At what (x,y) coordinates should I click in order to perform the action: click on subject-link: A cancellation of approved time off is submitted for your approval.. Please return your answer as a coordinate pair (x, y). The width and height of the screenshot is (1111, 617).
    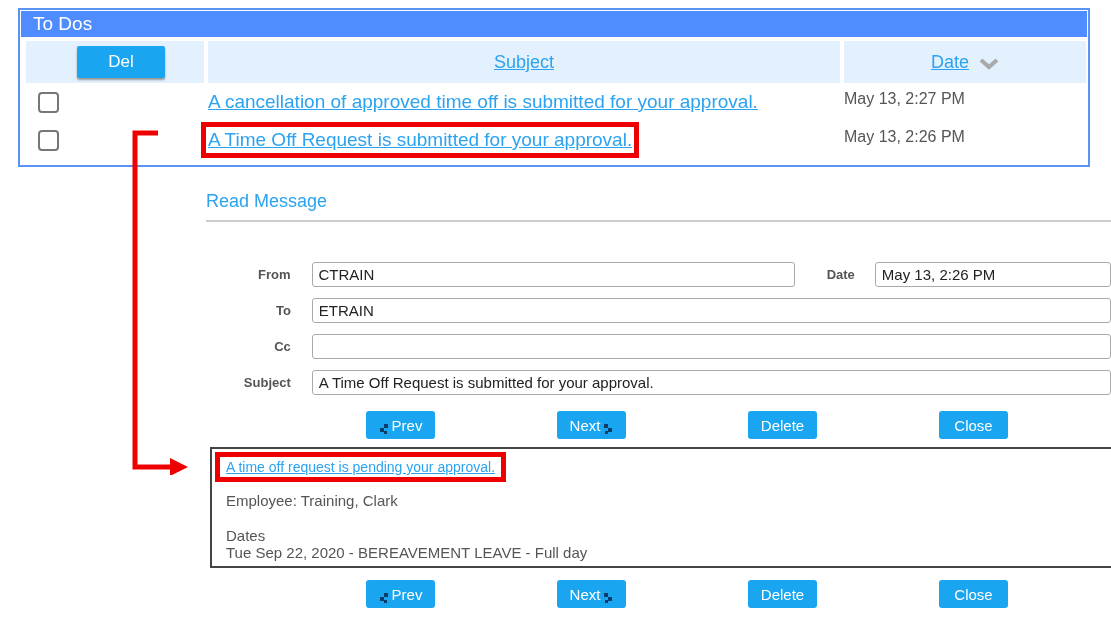
    Looking at the image, I should click on (483, 102).